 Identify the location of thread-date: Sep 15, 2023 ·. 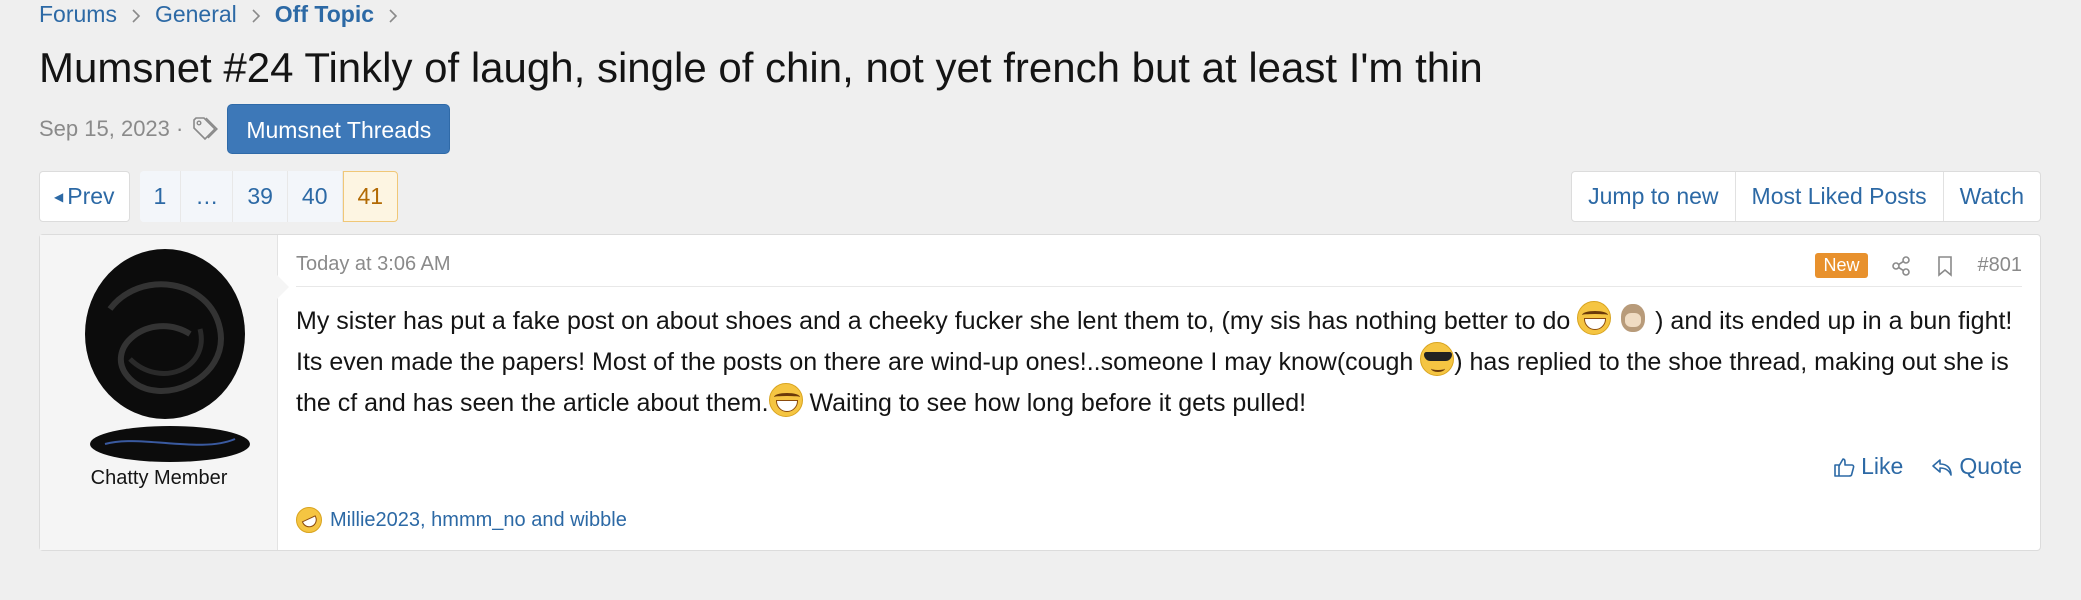
(111, 128).